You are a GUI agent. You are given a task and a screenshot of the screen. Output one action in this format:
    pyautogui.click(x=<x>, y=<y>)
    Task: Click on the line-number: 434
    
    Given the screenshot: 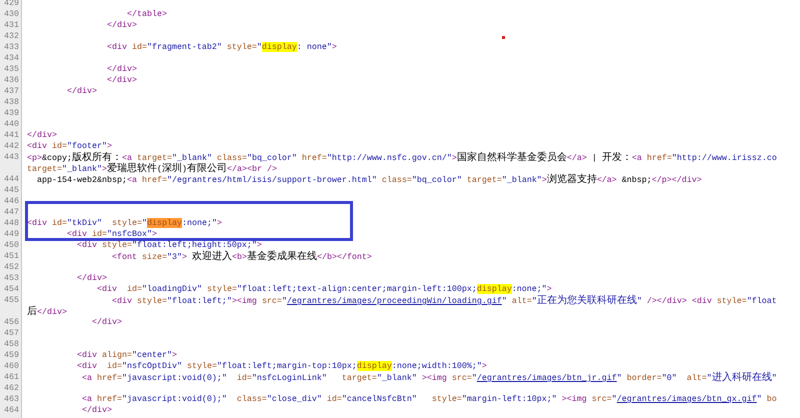 What is the action you would take?
    pyautogui.click(x=11, y=58)
    